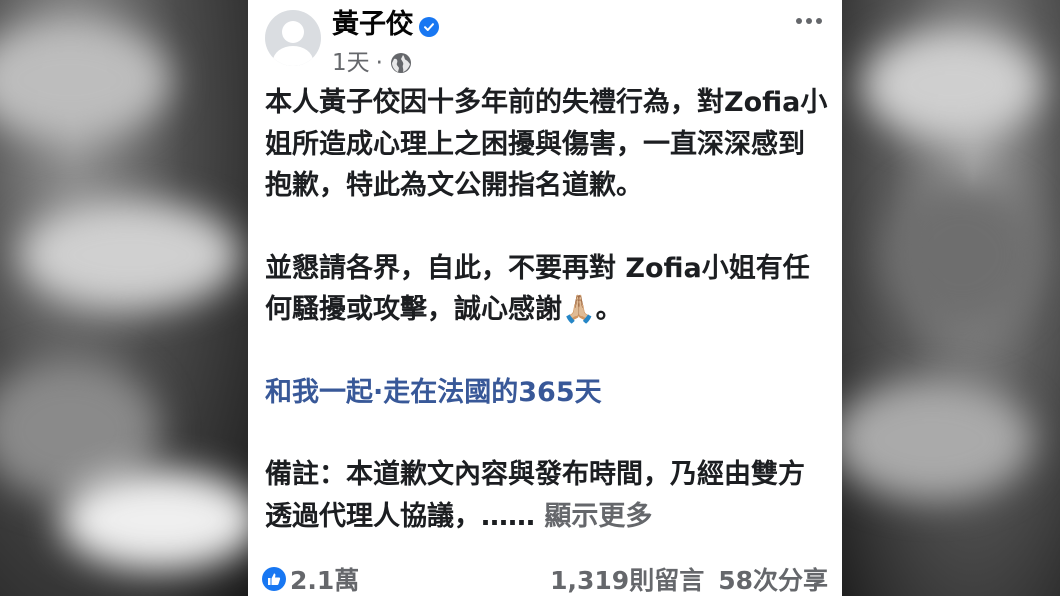 Image resolution: width=1060 pixels, height=596 pixels. I want to click on post-note: 備註：本道歉文內容與發布時間，乃經由雙方透過代理人協議，…… 顯示更多, so click(547, 495).